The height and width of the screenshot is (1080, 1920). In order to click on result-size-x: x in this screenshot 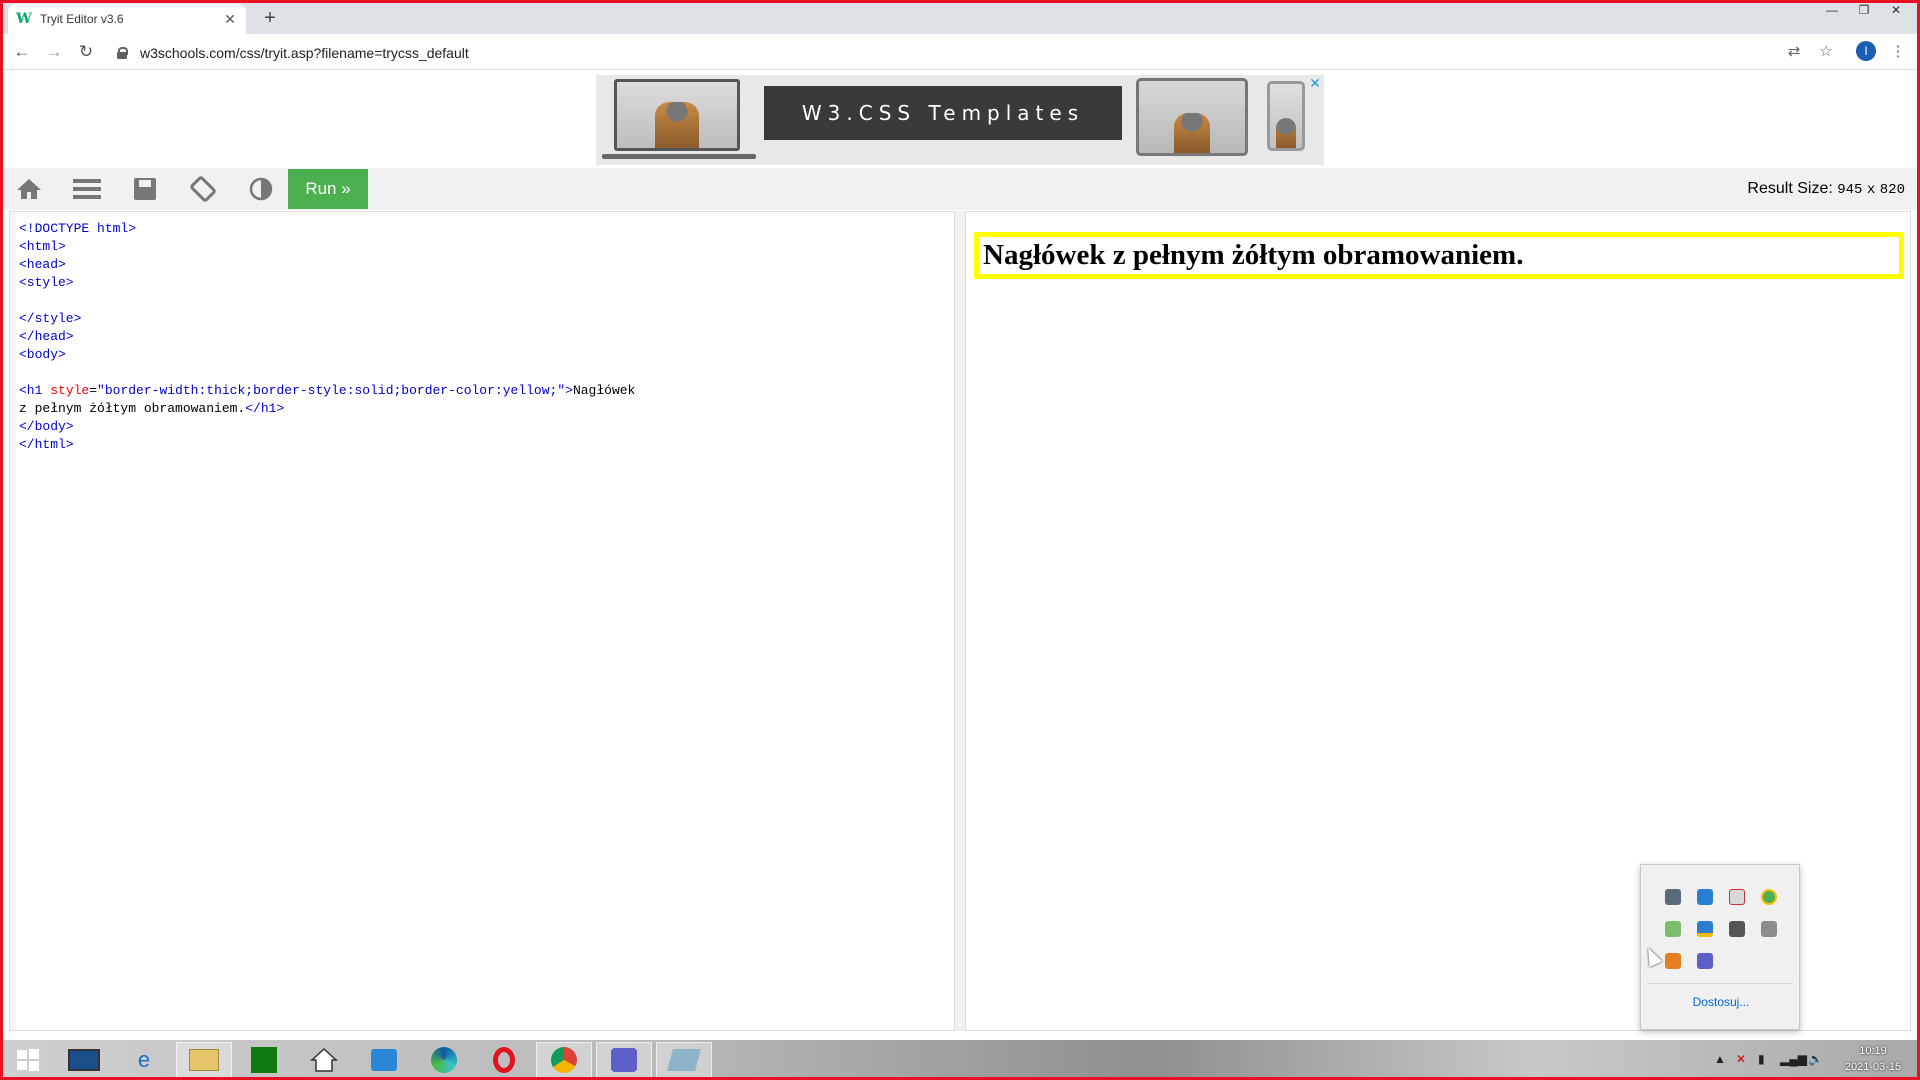, I will do `click(1871, 190)`.